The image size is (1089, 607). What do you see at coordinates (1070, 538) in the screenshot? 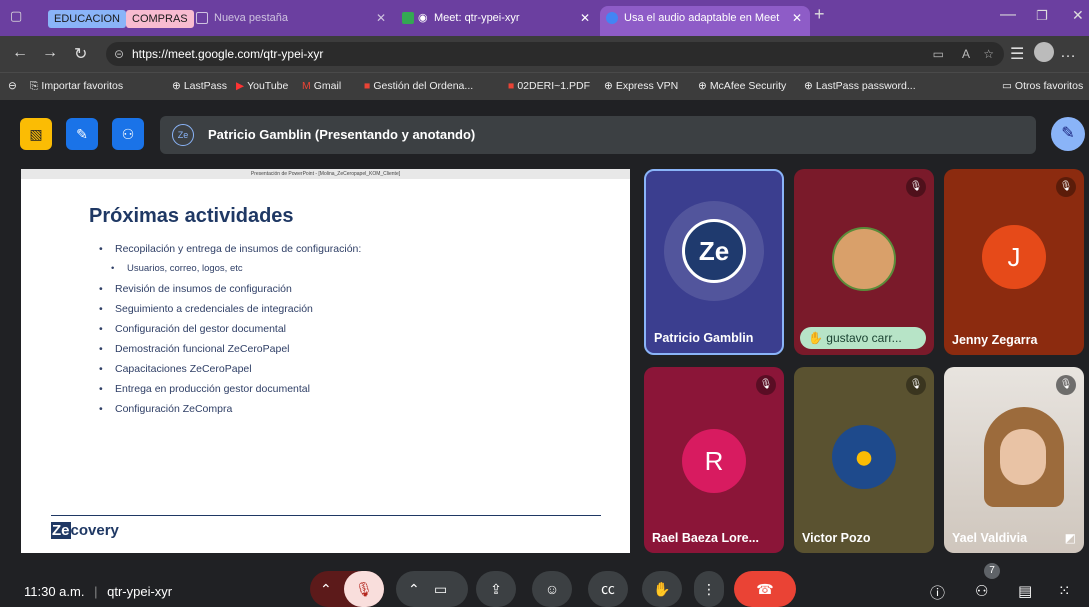
I see `pin-icon: ◩` at bounding box center [1070, 538].